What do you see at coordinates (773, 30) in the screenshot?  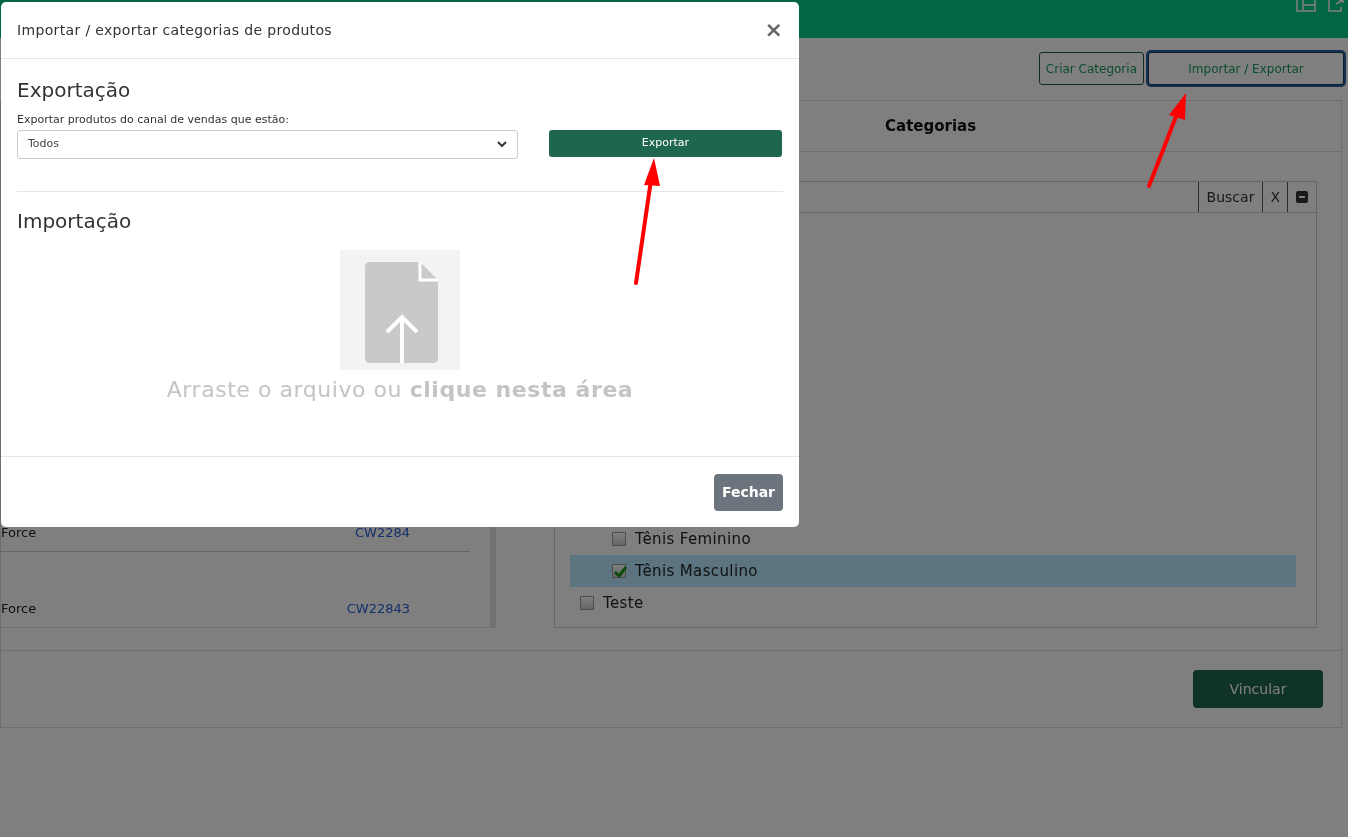 I see `close-button: ×` at bounding box center [773, 30].